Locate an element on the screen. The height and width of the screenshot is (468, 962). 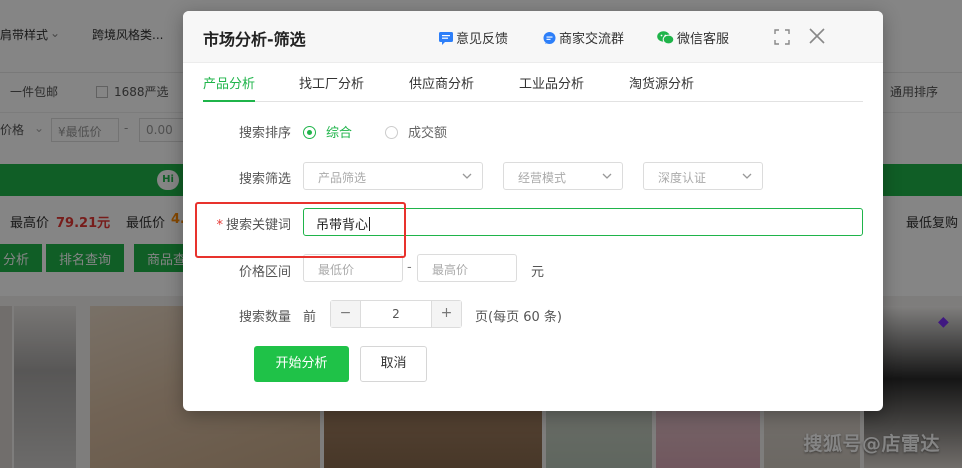
start-analysis-button: 开始分析 is located at coordinates (301, 364).